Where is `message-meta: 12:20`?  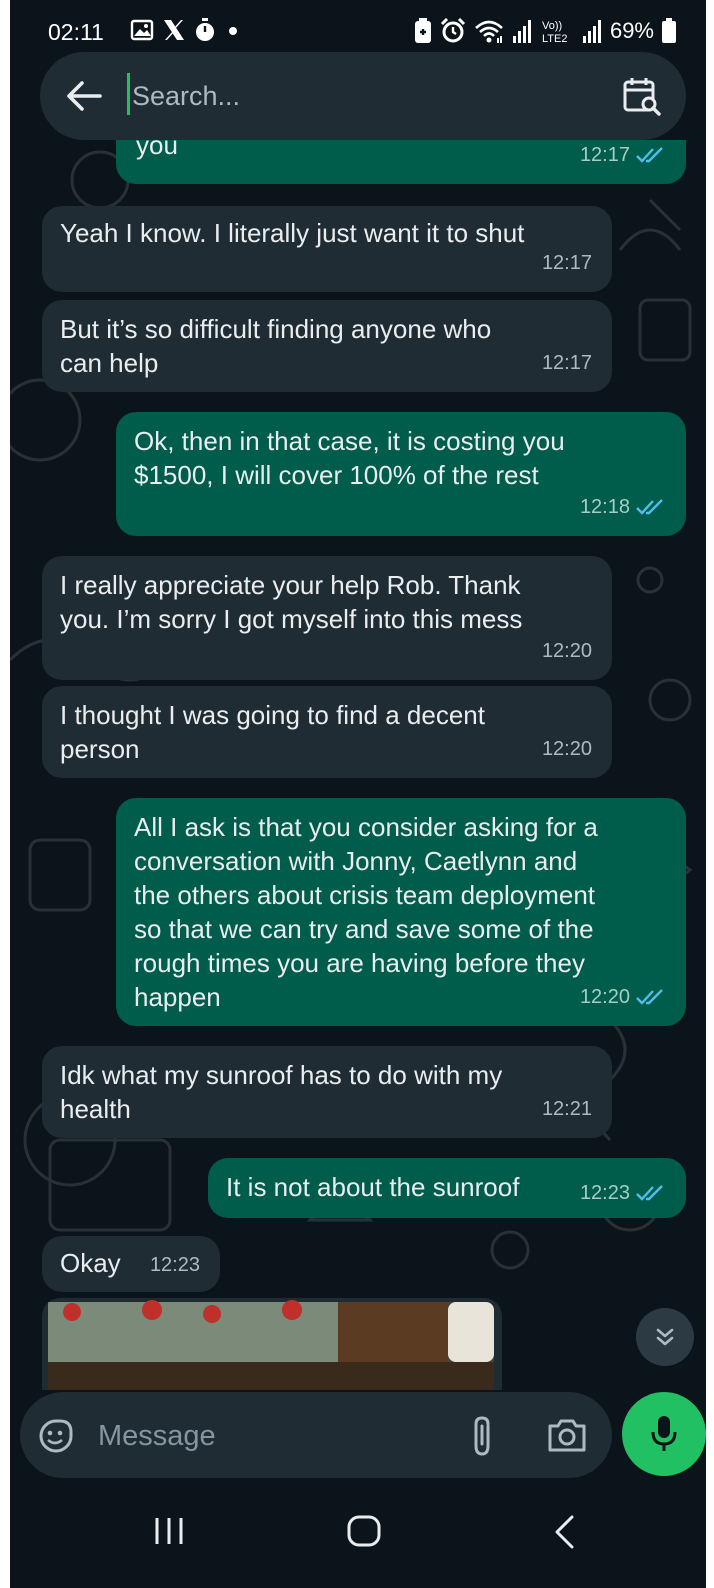
message-meta: 12:20 is located at coordinates (623, 997).